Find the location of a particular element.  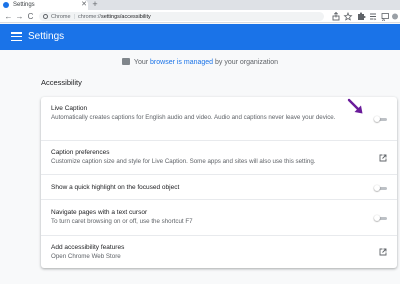

settings-header: Settings is located at coordinates (200, 37).